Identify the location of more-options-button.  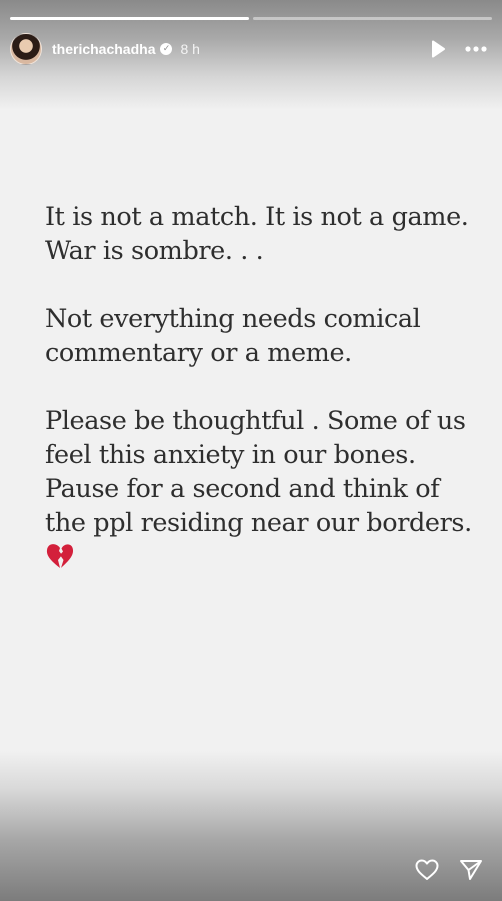
(476, 49).